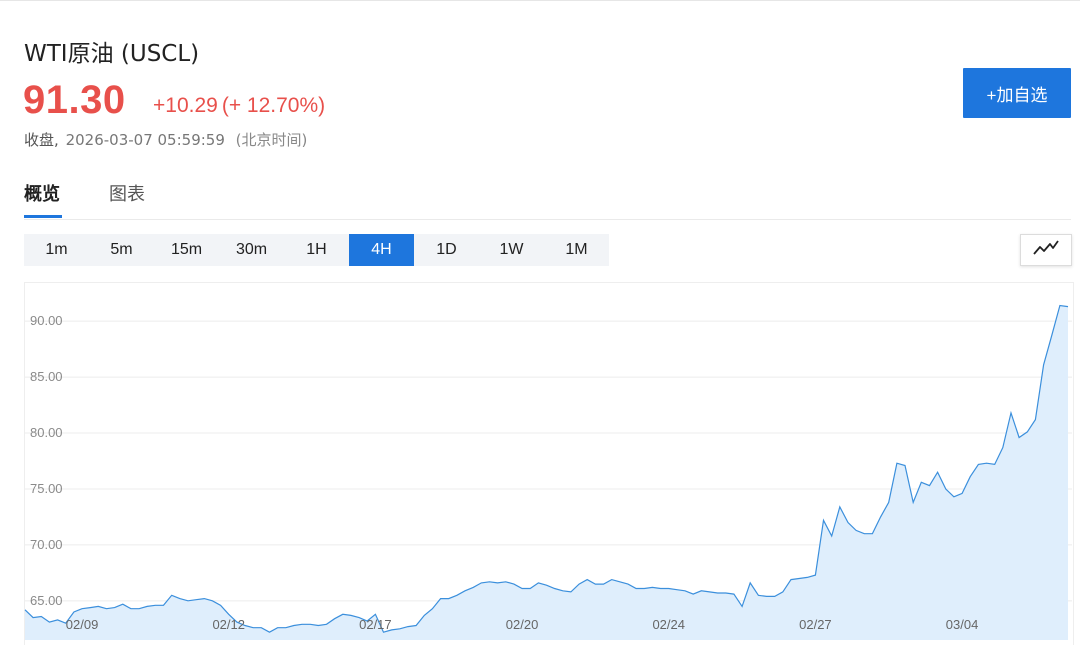  Describe the element at coordinates (251, 250) in the screenshot. I see `period-30m-button: 30m` at that location.